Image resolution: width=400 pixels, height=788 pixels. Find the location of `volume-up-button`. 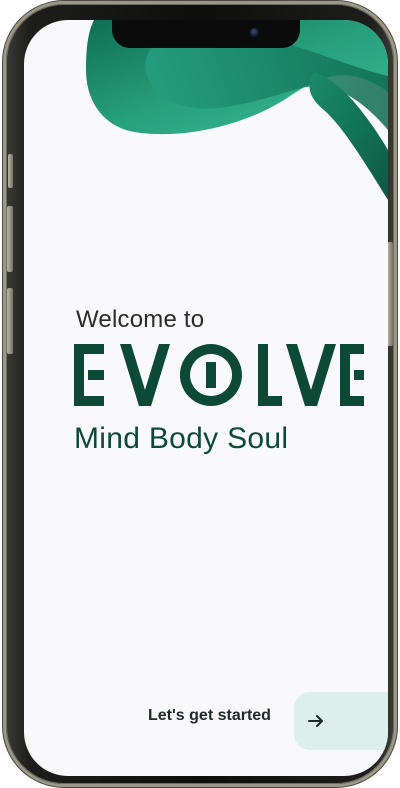

volume-up-button is located at coordinates (10, 239).